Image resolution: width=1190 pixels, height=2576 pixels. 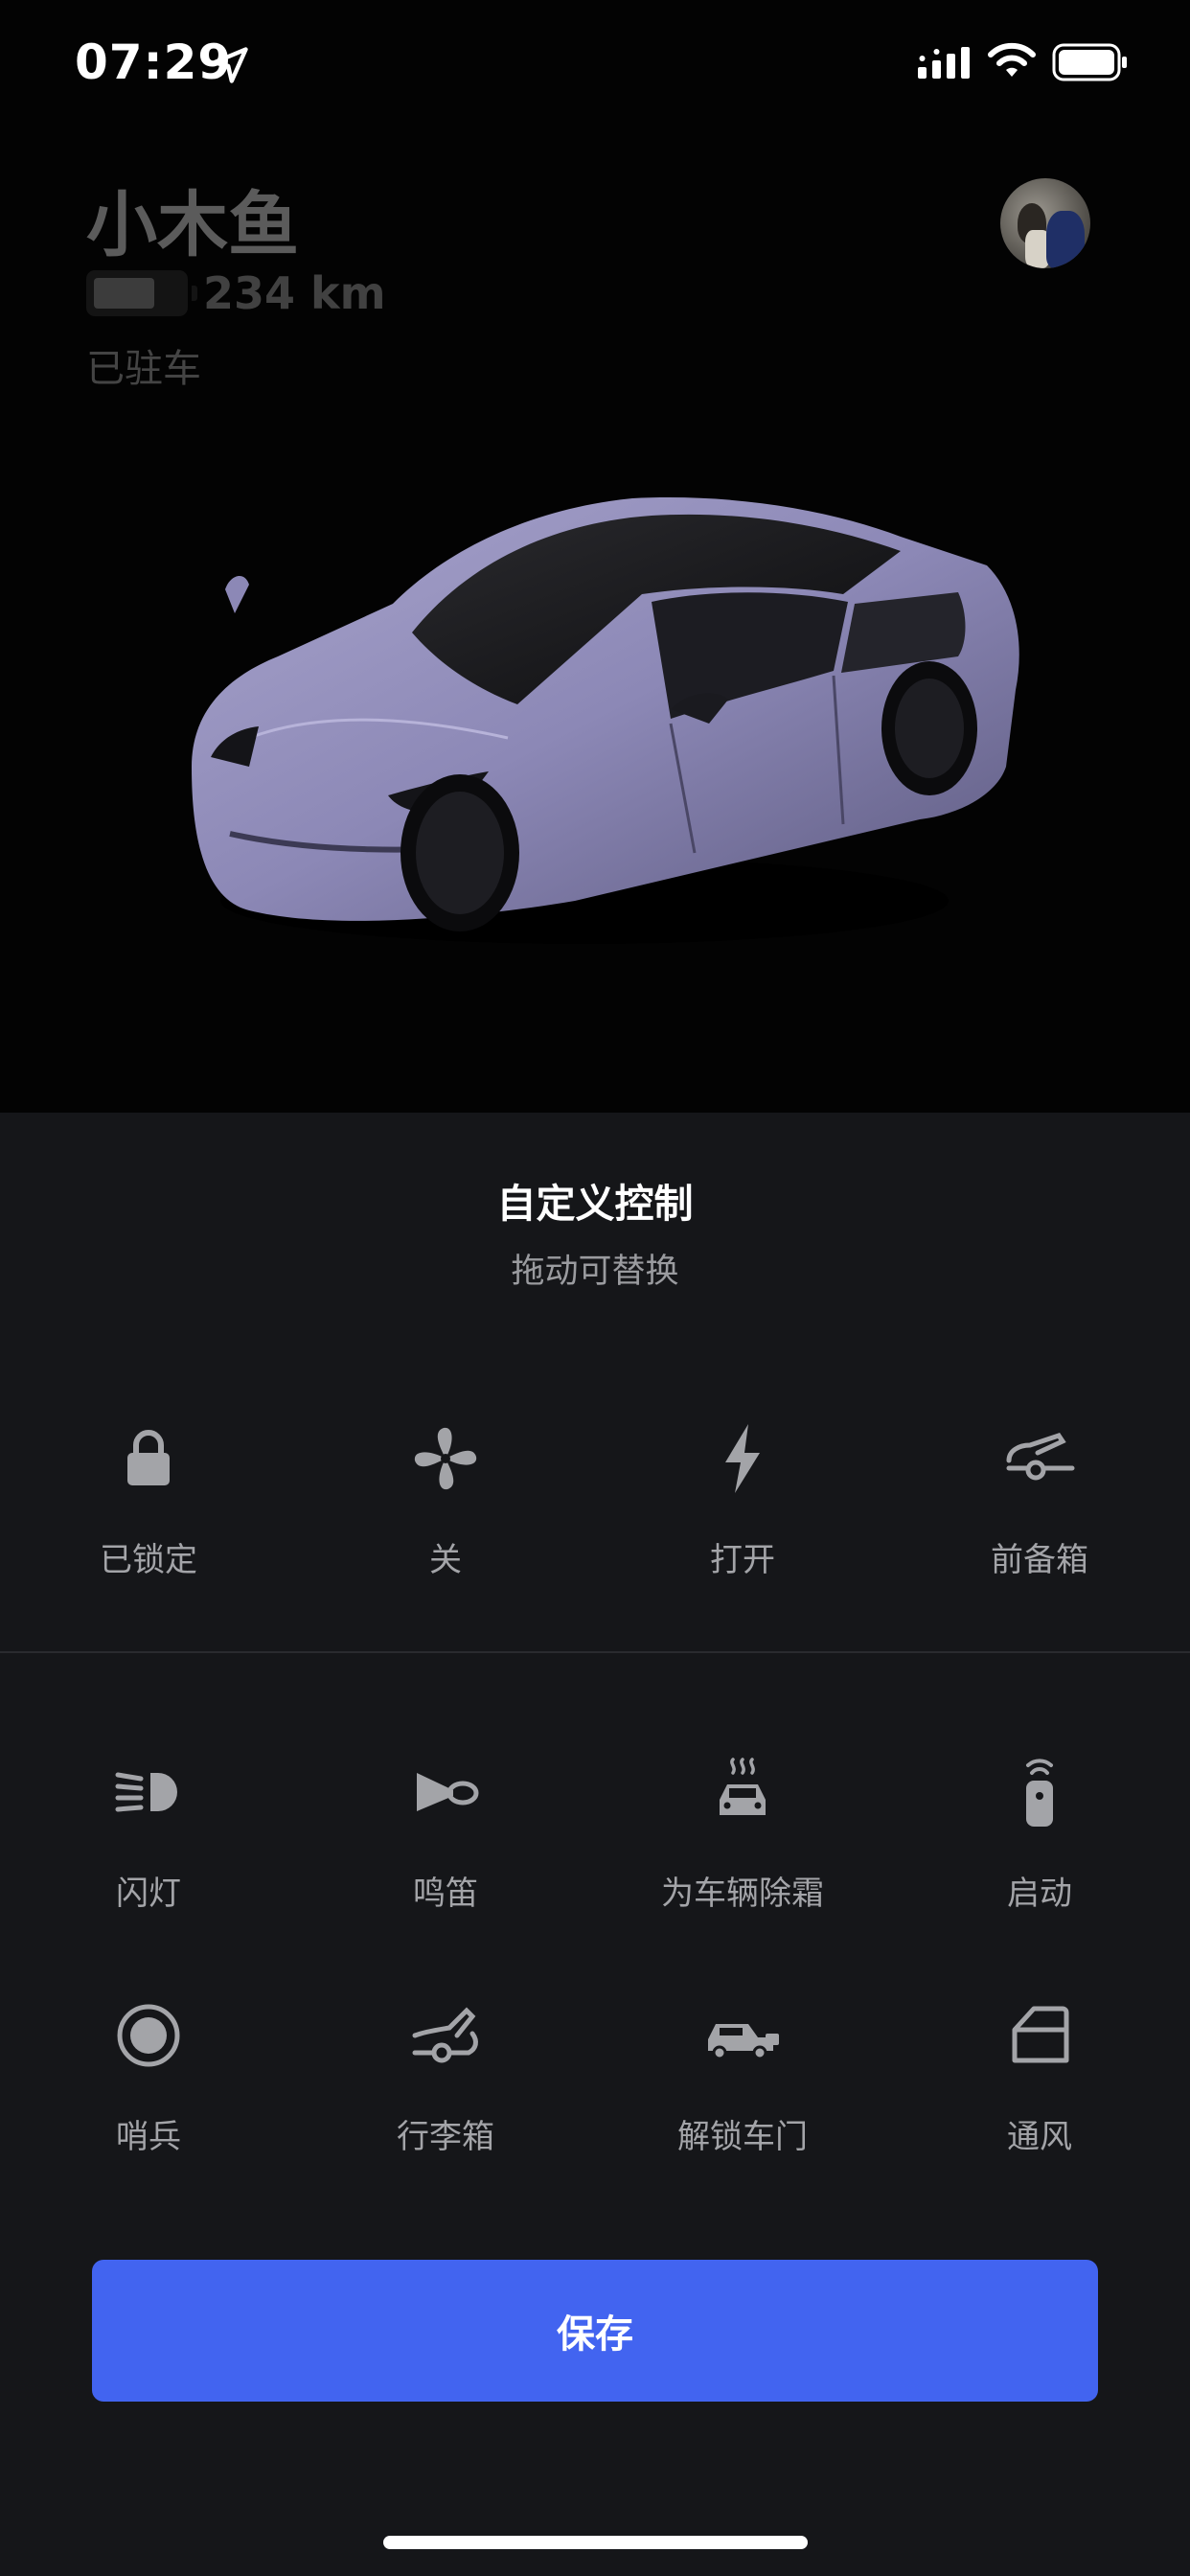 I want to click on control-flash-lights: 闪灯, so click(x=148, y=1848).